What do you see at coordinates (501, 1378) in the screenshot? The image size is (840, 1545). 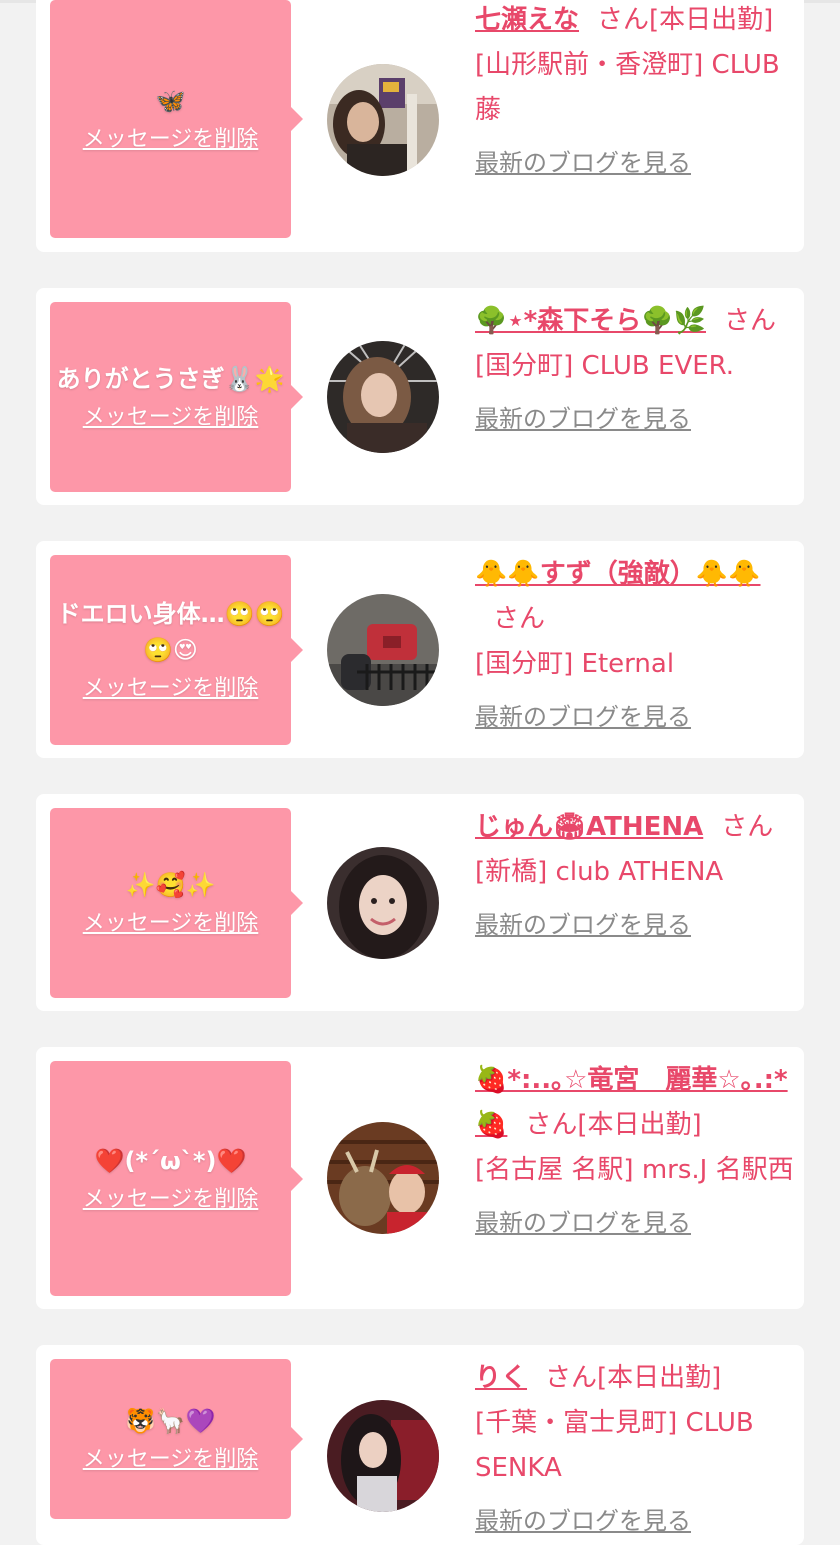 I see `cast-name-link: りく` at bounding box center [501, 1378].